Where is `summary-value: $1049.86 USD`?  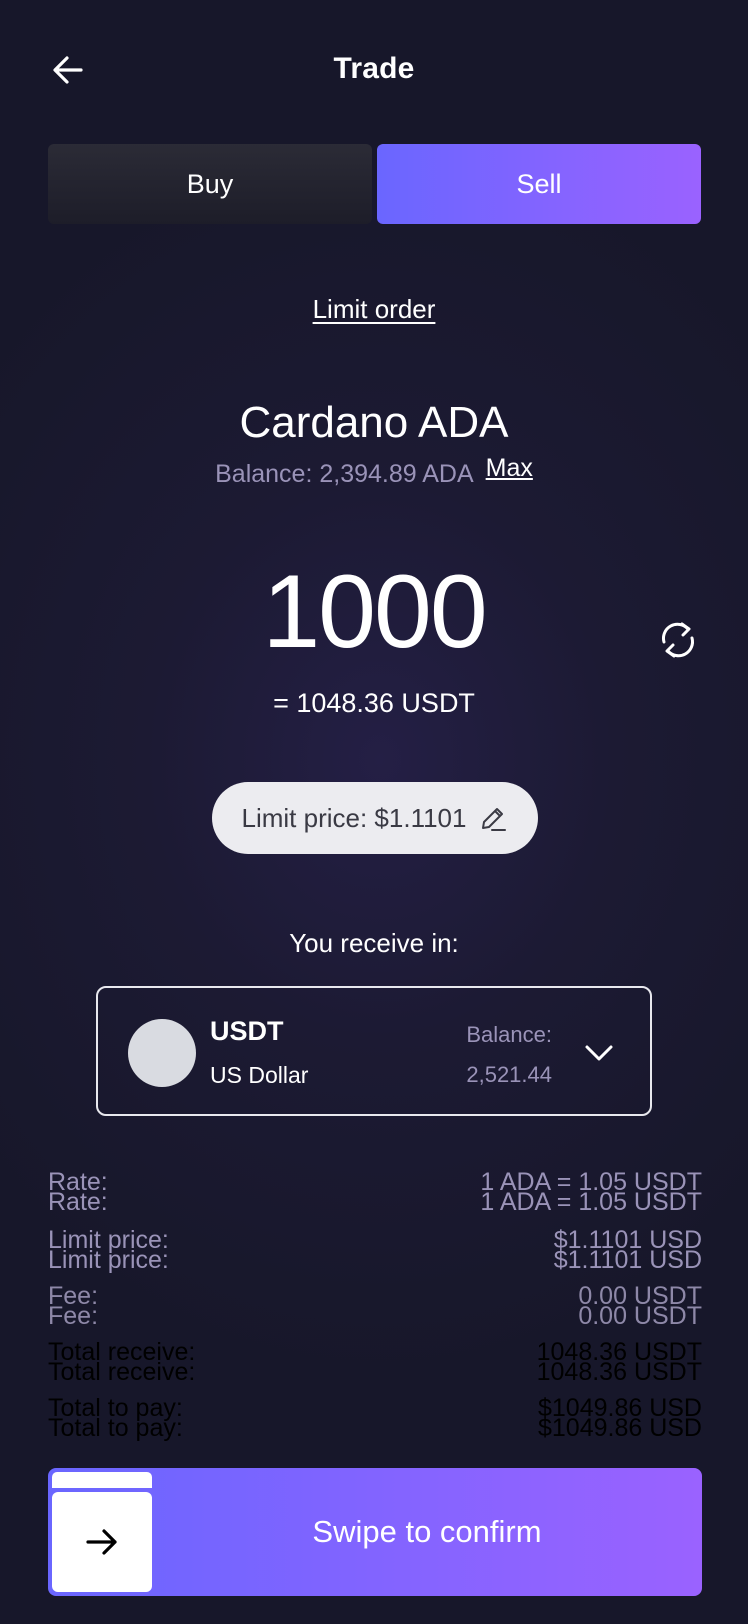 summary-value: $1049.86 USD is located at coordinates (619, 1428).